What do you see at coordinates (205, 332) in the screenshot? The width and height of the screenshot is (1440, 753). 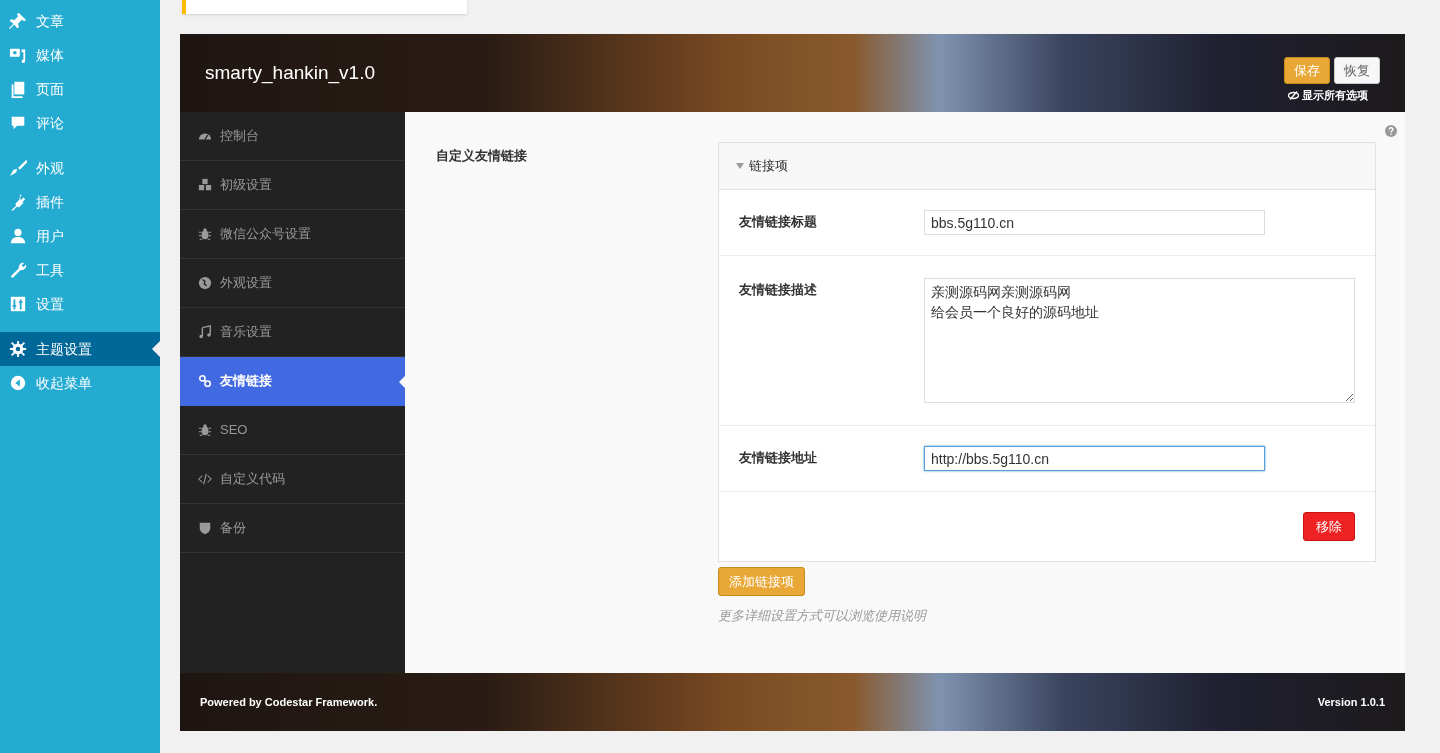 I see `music-note-icon` at bounding box center [205, 332].